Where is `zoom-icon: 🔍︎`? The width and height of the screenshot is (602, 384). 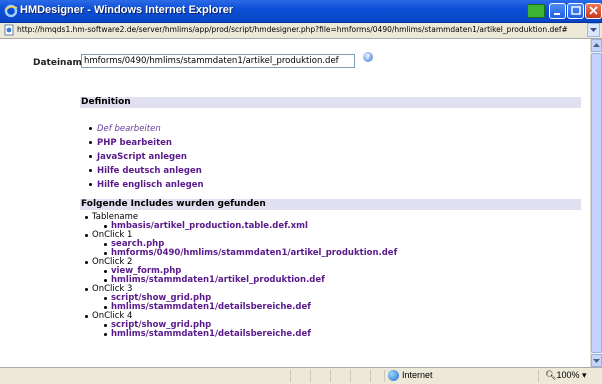
zoom-icon: 🔍︎ is located at coordinates (551, 375).